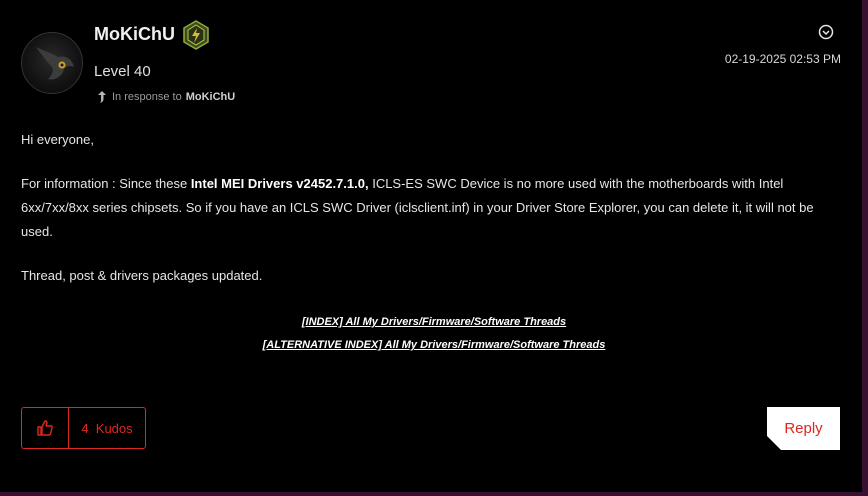 This screenshot has height=496, width=868. Describe the element at coordinates (57, 139) in the screenshot. I see `post-greeting: Hi everyone,` at that location.